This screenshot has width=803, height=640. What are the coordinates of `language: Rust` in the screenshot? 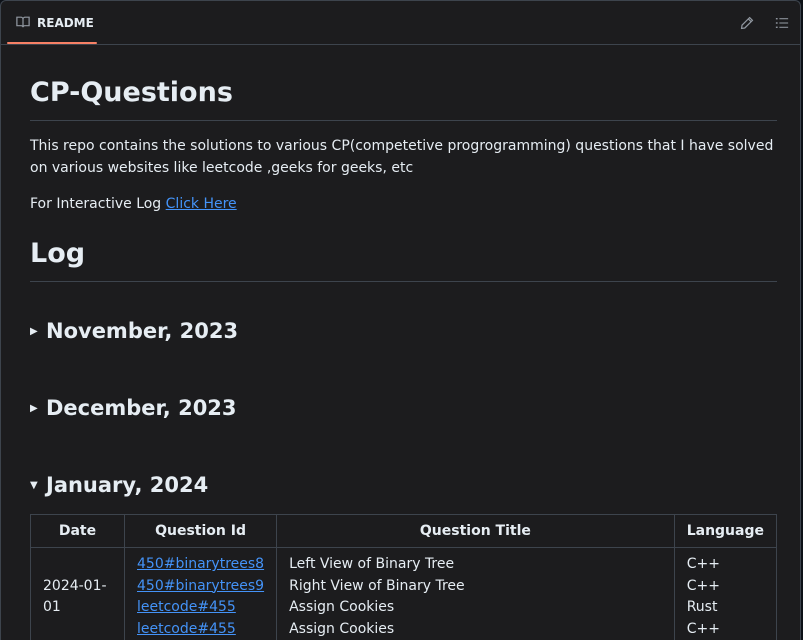 It's located at (702, 607).